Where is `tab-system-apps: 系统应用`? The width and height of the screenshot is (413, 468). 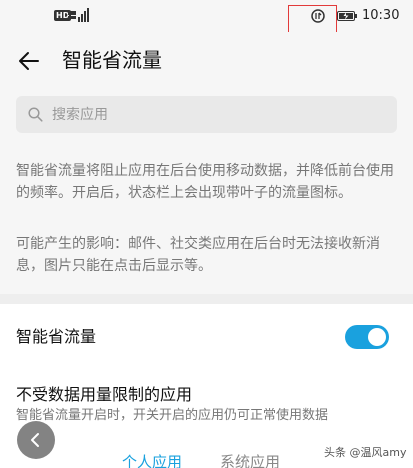
tab-system-apps: 系统应用 is located at coordinates (250, 460).